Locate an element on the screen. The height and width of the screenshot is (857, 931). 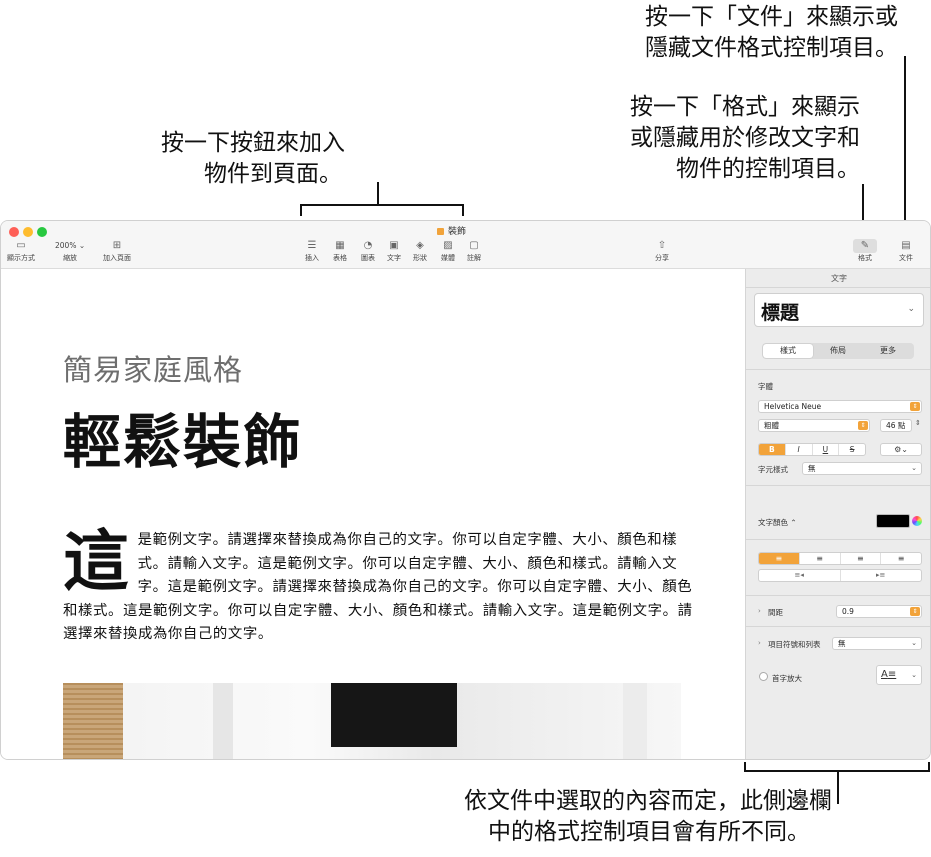
tab-style: 樣式 is located at coordinates (788, 351).